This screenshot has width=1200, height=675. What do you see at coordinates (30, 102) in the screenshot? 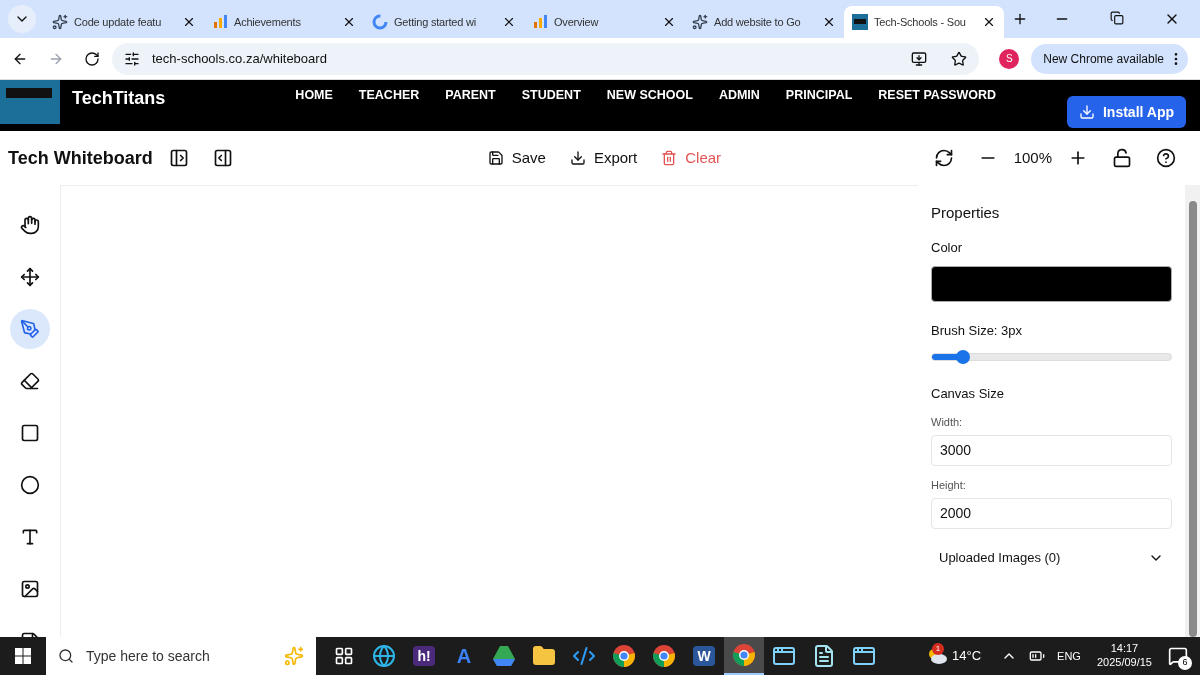
I see `site-logo` at bounding box center [30, 102].